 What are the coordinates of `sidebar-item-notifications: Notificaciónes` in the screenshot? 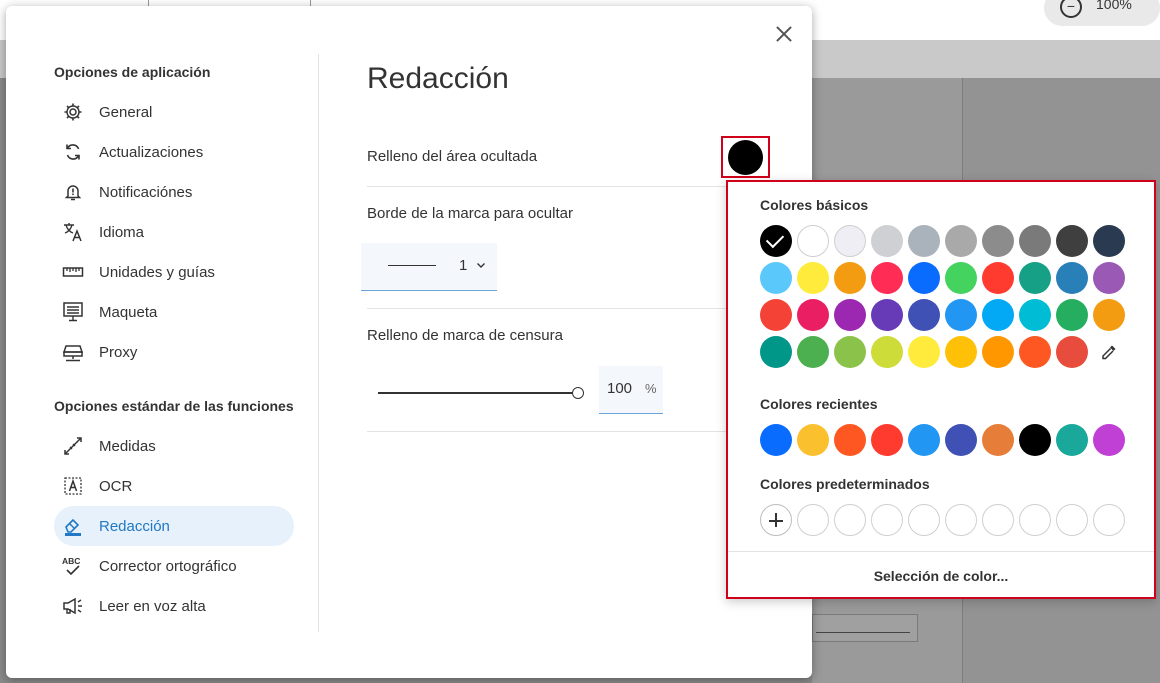 It's located at (186, 192).